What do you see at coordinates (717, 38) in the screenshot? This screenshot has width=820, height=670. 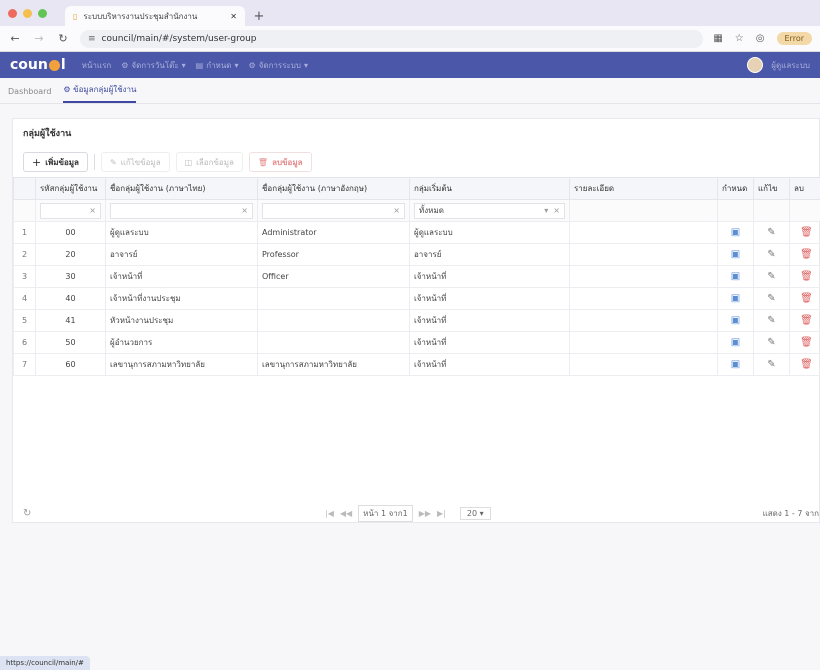 I see `translate-icon: ▦` at bounding box center [717, 38].